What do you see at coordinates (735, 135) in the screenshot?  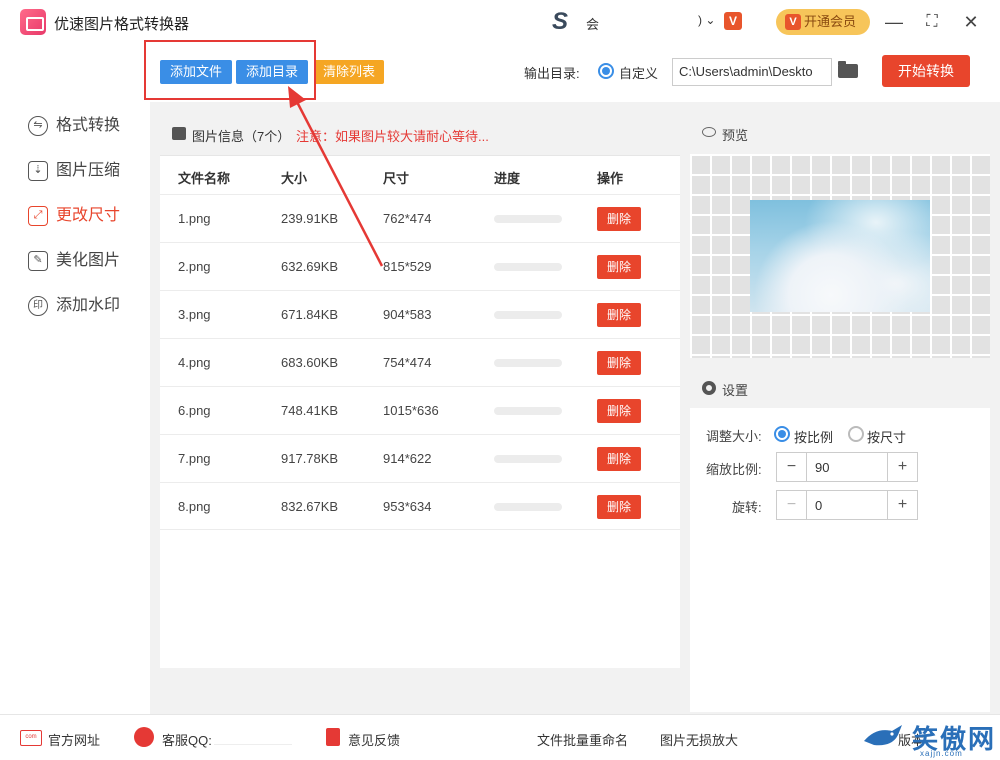 I see `preview-title: 预览` at bounding box center [735, 135].